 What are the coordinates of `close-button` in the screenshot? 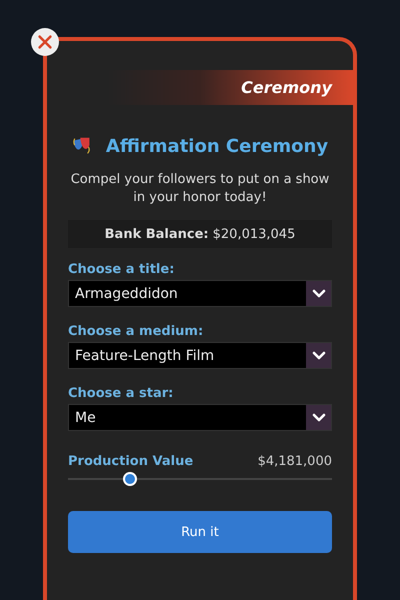 It's located at (45, 42).